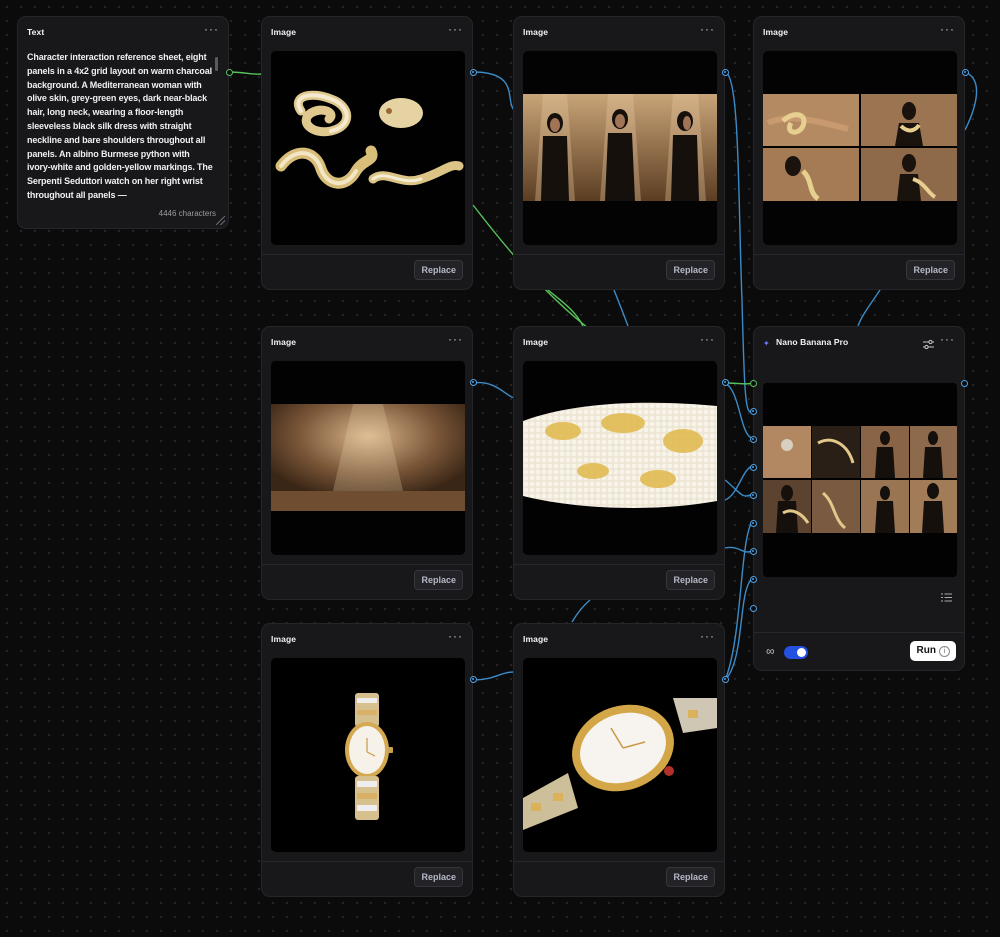 The height and width of the screenshot is (937, 1000). I want to click on wire-image5-to-gen-a, so click(738, 410).